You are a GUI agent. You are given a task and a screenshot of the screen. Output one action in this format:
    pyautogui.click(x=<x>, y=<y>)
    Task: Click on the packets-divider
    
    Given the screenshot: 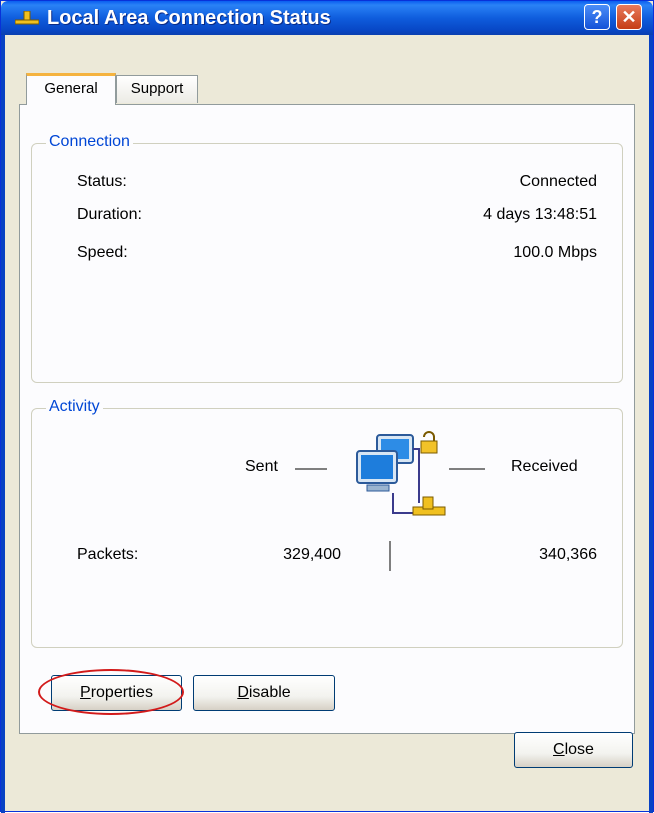 What is the action you would take?
    pyautogui.click(x=390, y=556)
    